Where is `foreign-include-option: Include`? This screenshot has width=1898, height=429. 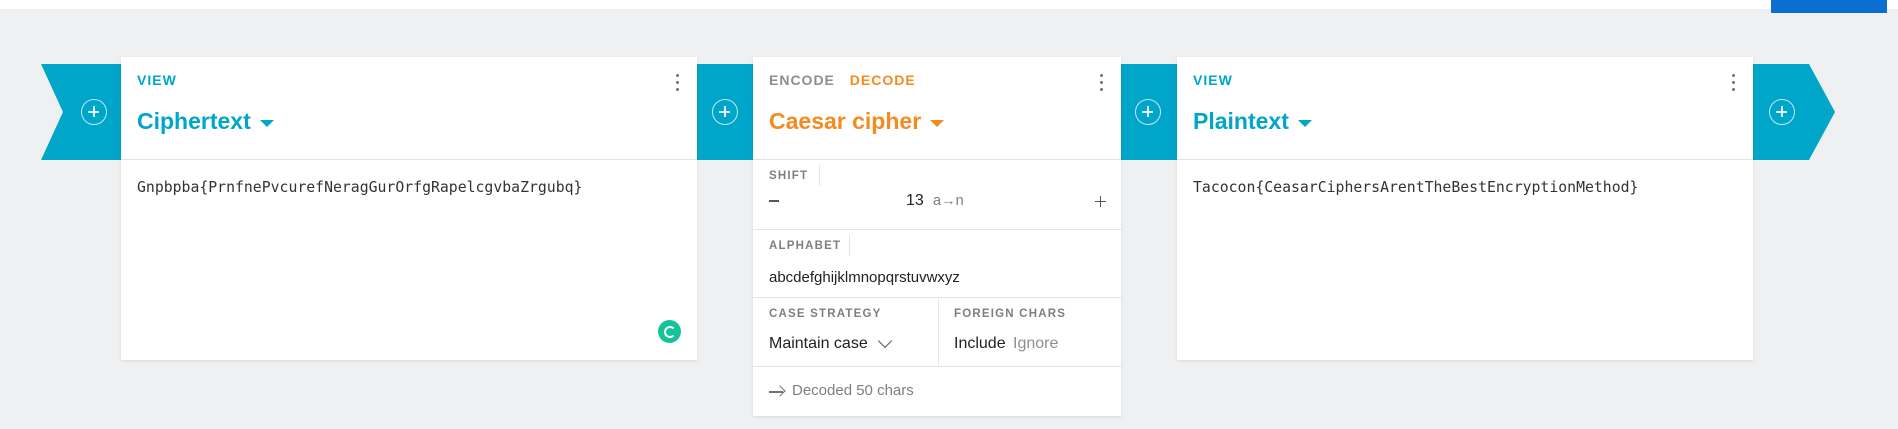 foreign-include-option: Include is located at coordinates (980, 344).